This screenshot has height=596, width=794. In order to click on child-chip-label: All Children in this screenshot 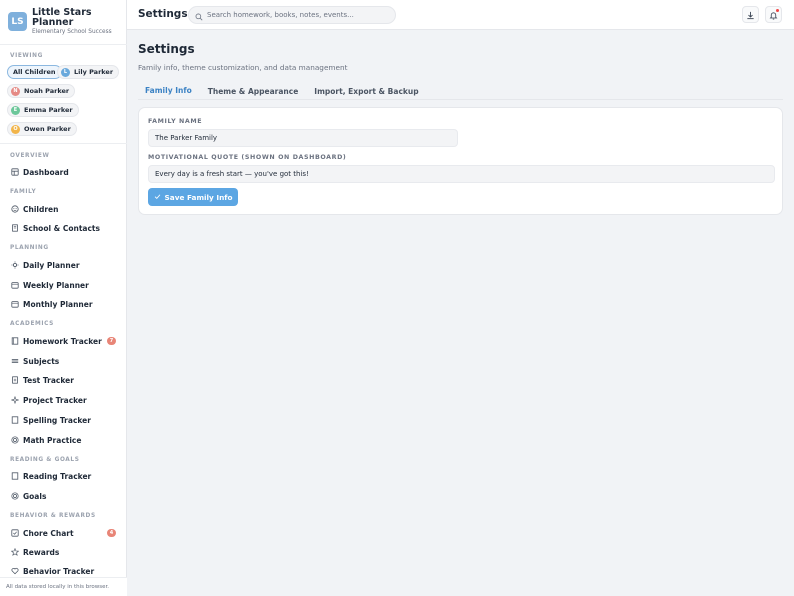, I will do `click(34, 72)`.